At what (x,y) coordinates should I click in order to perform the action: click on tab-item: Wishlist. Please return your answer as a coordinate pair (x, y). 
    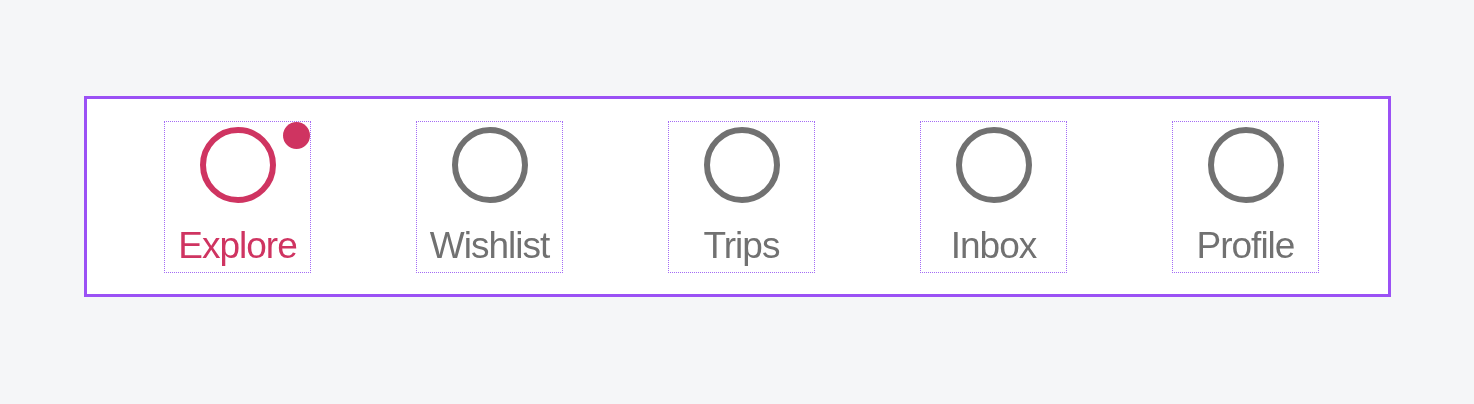
    Looking at the image, I should click on (489, 196).